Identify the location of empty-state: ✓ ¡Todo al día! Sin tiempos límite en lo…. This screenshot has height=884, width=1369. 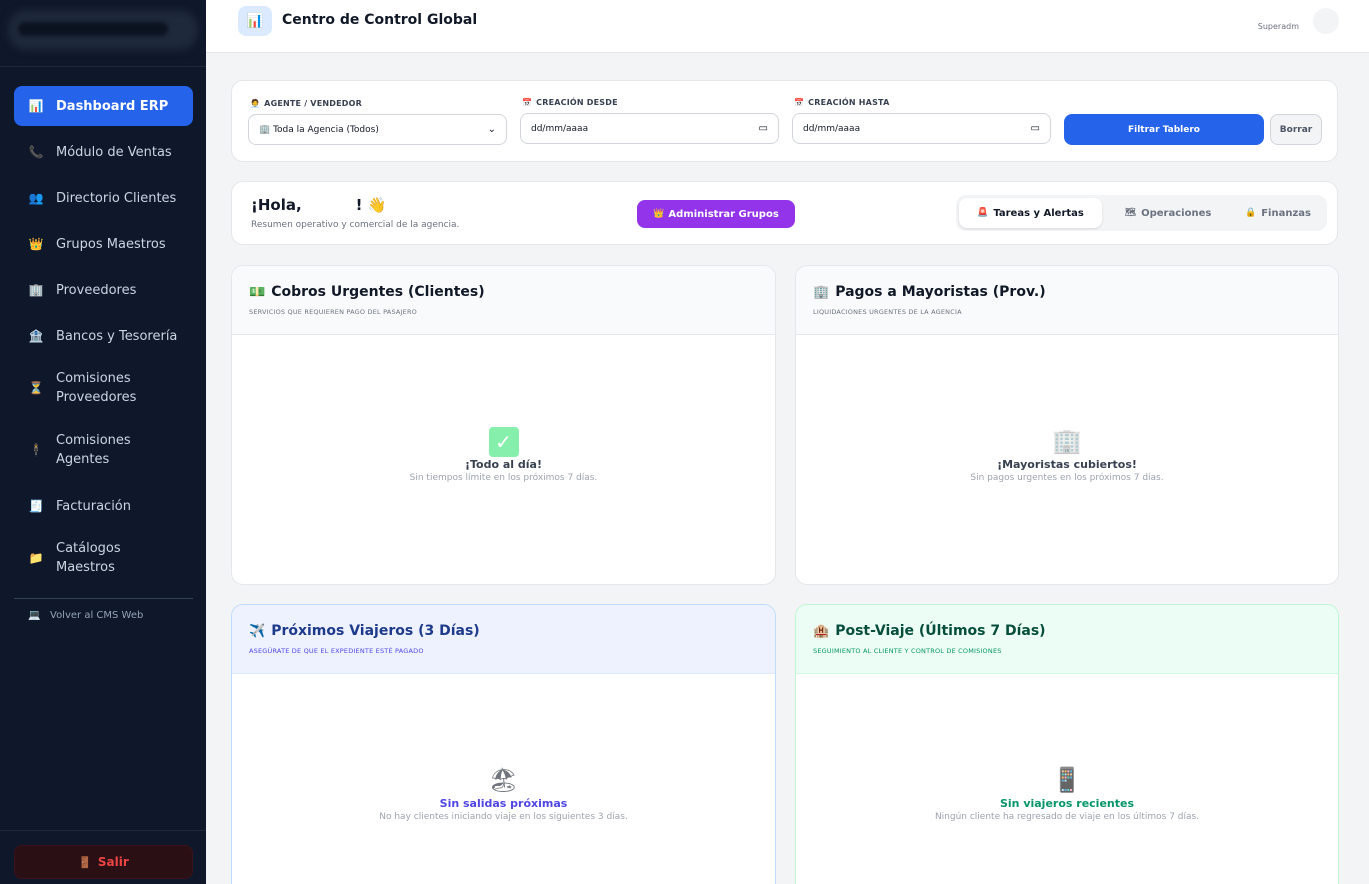
(503, 453).